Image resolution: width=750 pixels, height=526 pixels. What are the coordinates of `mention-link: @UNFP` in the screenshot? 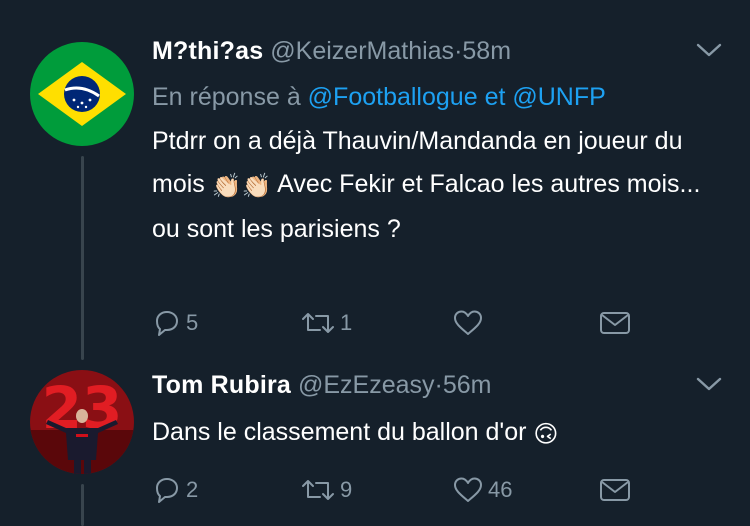 It's located at (558, 97).